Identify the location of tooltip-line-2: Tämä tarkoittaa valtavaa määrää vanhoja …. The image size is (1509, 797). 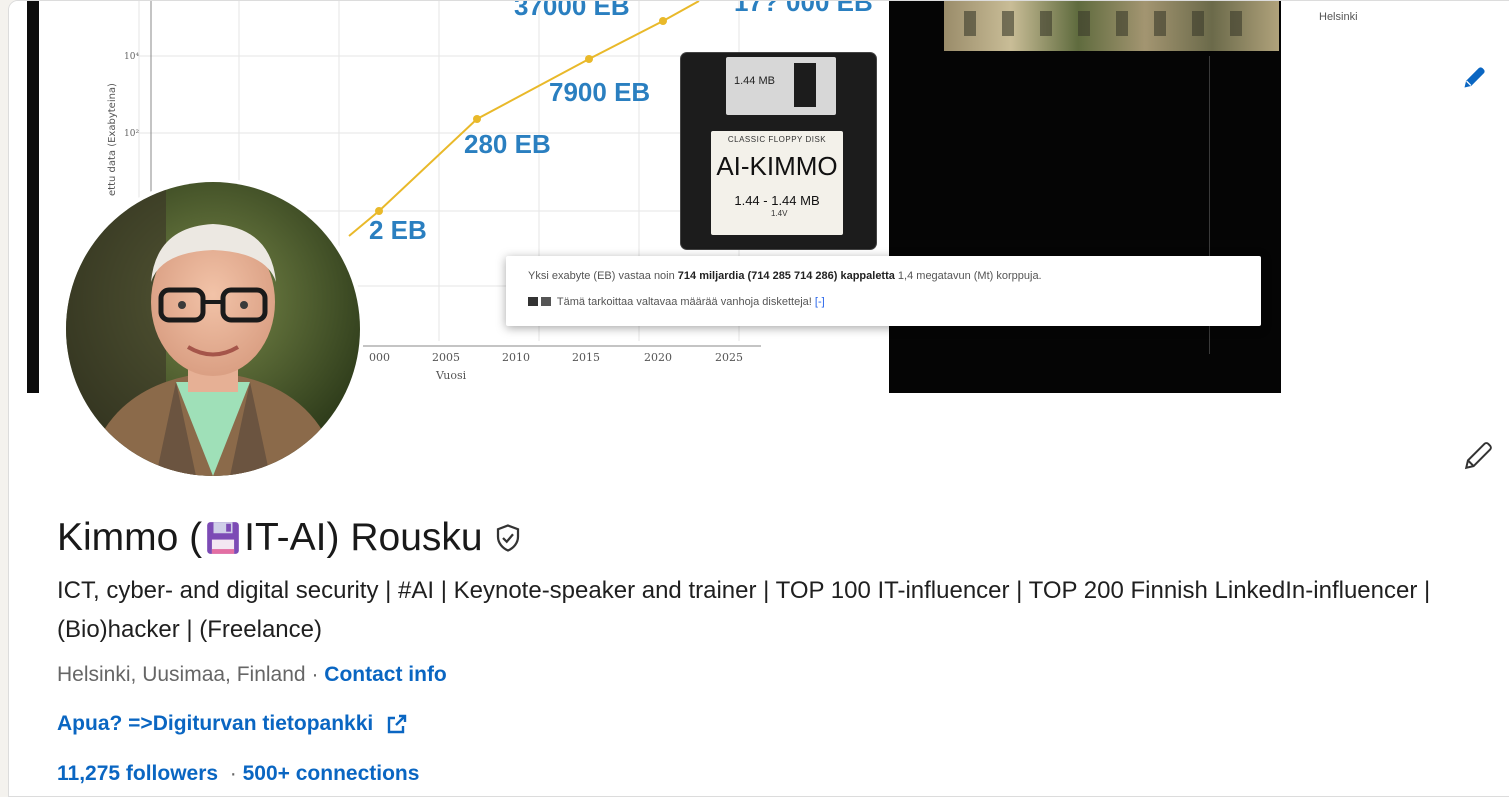
(676, 302).